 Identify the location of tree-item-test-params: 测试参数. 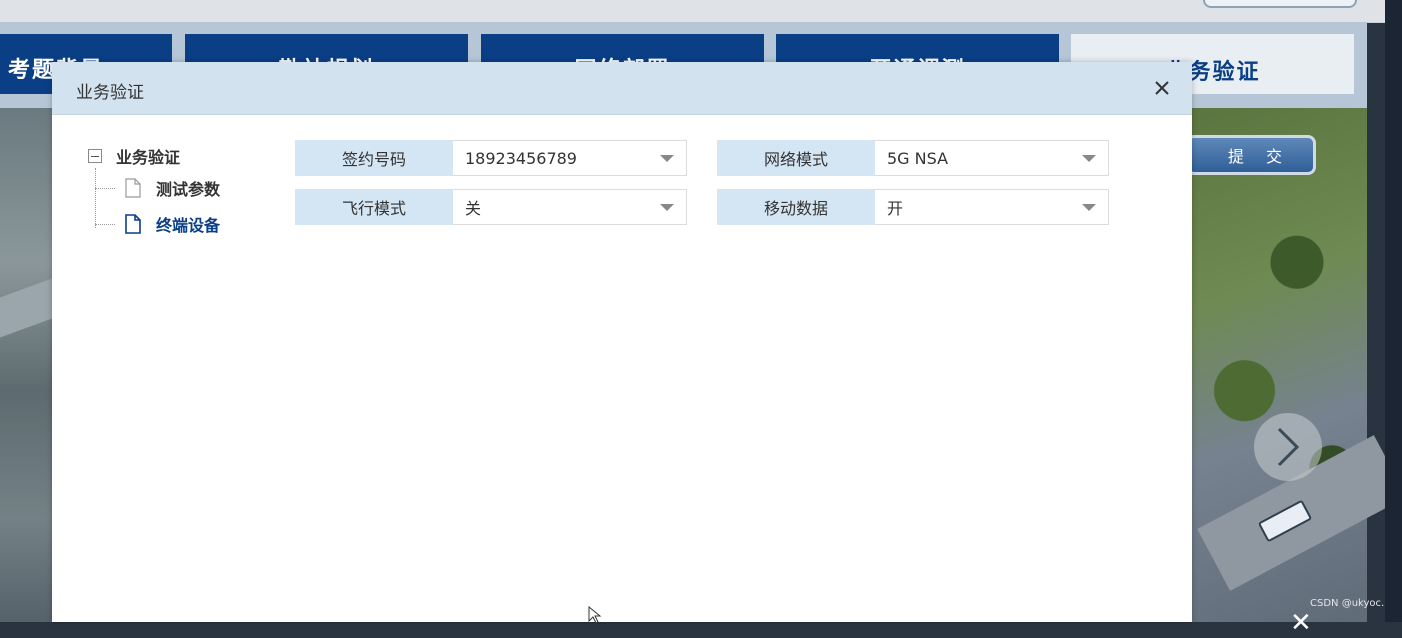
(158, 188).